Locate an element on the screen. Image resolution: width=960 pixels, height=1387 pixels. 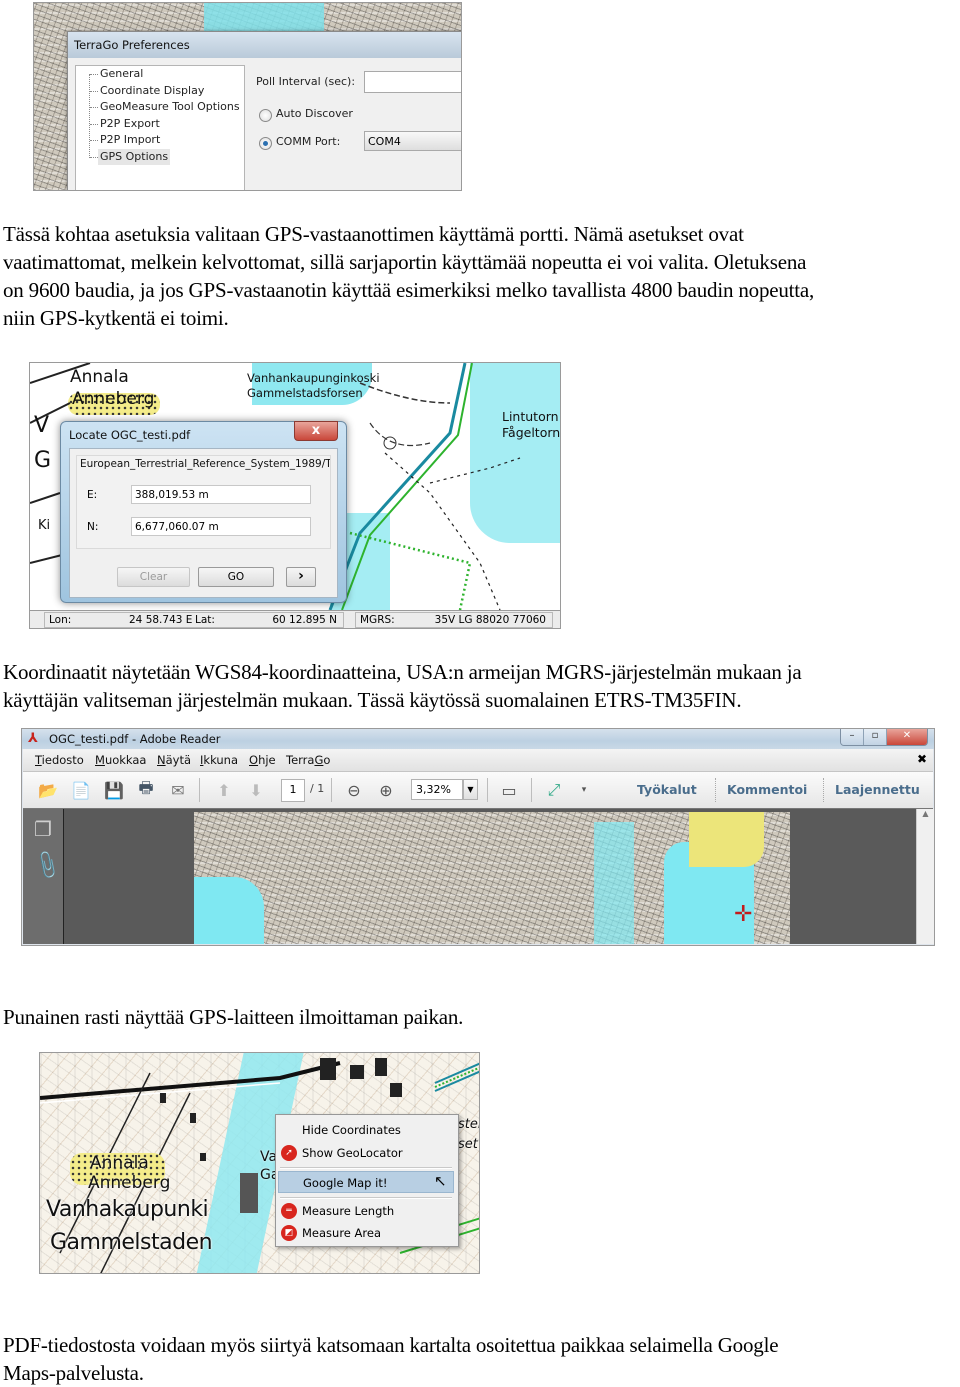
easting-input: 388,019.53 m is located at coordinates (221, 494).